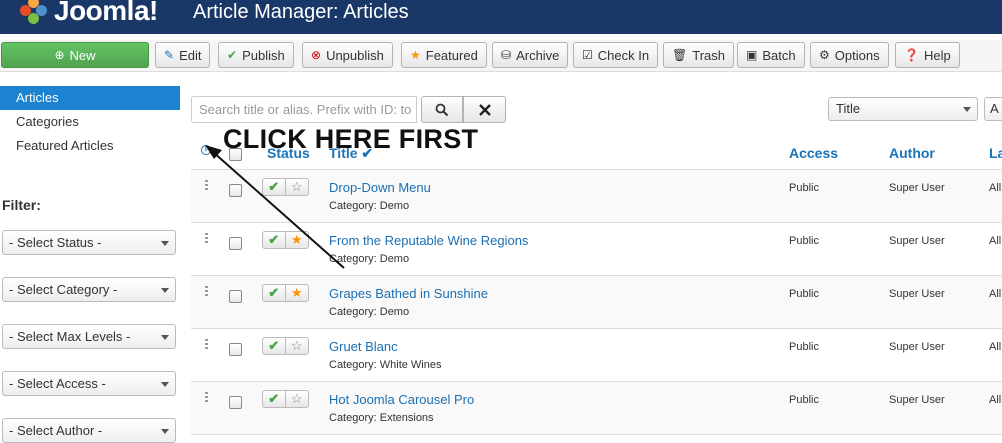 This screenshot has height=443, width=1002. What do you see at coordinates (623, 55) in the screenshot?
I see `check-in-label: Check In` at bounding box center [623, 55].